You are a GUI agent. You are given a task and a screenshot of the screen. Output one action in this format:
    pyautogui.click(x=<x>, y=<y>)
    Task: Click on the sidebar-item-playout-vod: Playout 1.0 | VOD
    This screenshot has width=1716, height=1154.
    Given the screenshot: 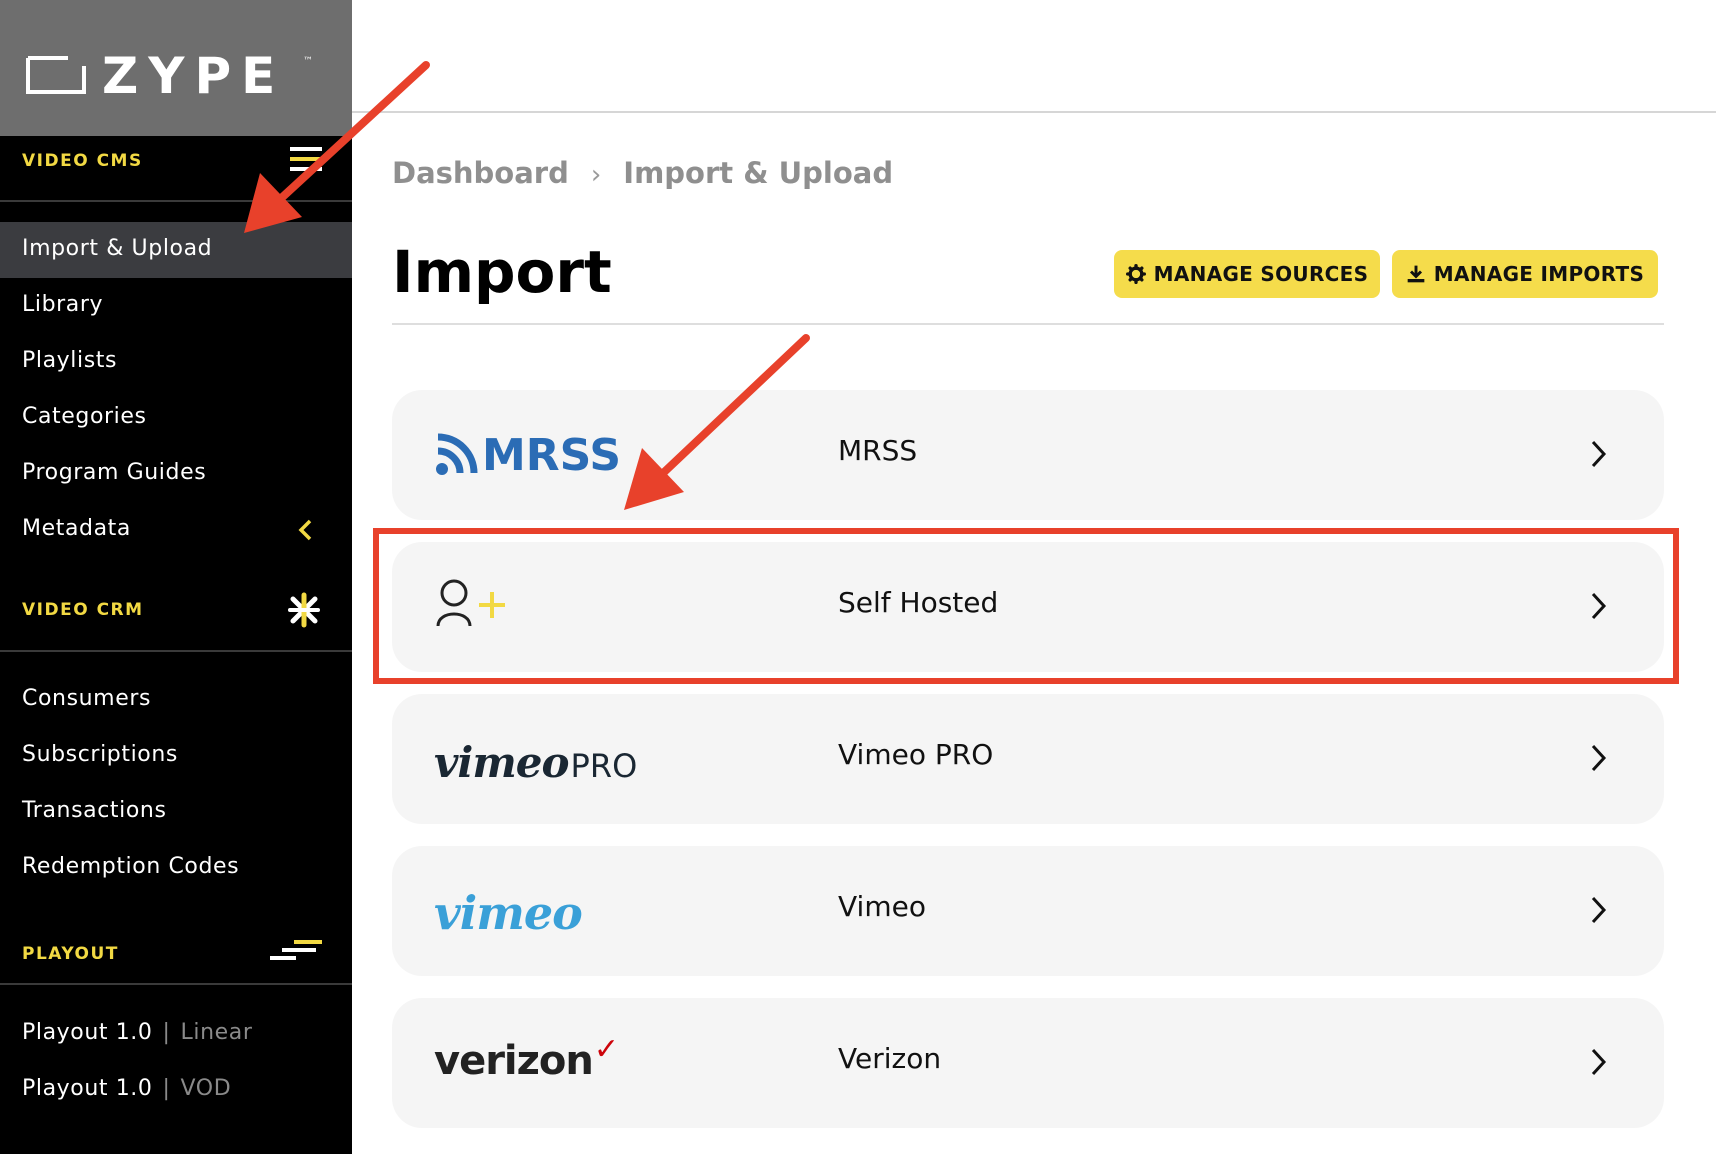 What is the action you would take?
    pyautogui.click(x=176, y=1090)
    